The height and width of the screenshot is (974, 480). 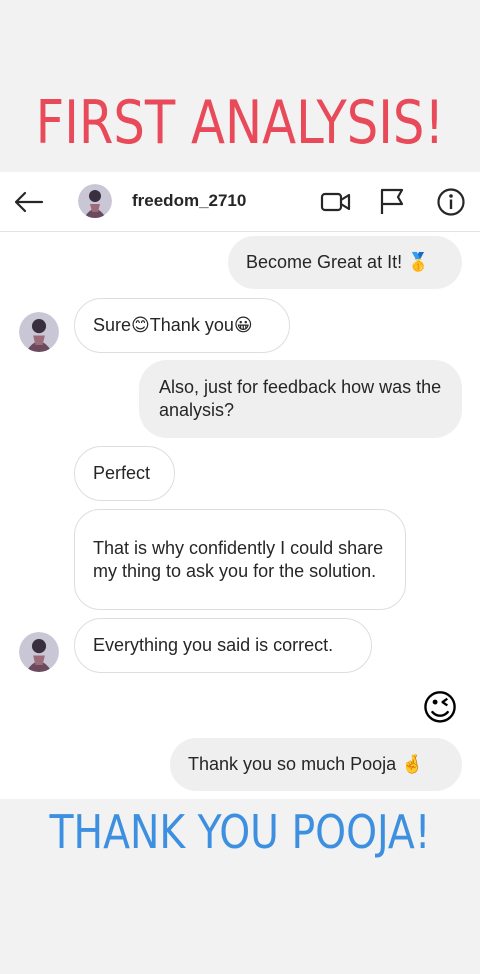 I want to click on message-bubble: Perfect, so click(x=124, y=473).